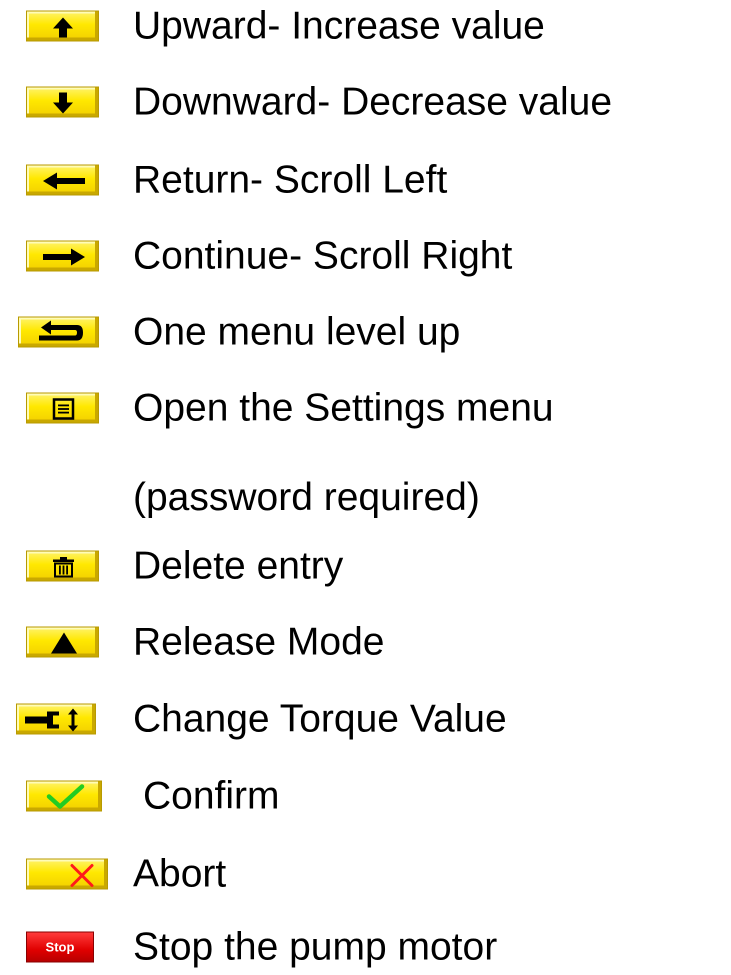 Image resolution: width=731 pixels, height=975 pixels. What do you see at coordinates (365, 796) in the screenshot?
I see `legend-row-confirm: Confirm` at bounding box center [365, 796].